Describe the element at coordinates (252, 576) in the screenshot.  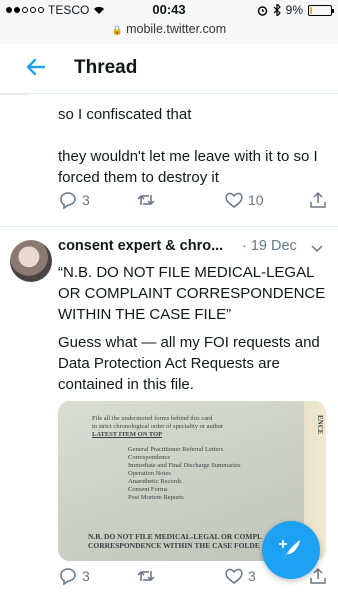
I see `like-count: 3` at that location.